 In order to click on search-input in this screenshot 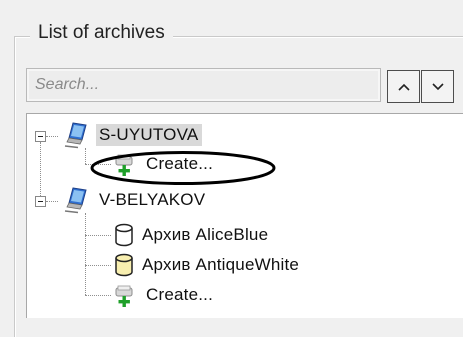, I will do `click(203, 85)`.